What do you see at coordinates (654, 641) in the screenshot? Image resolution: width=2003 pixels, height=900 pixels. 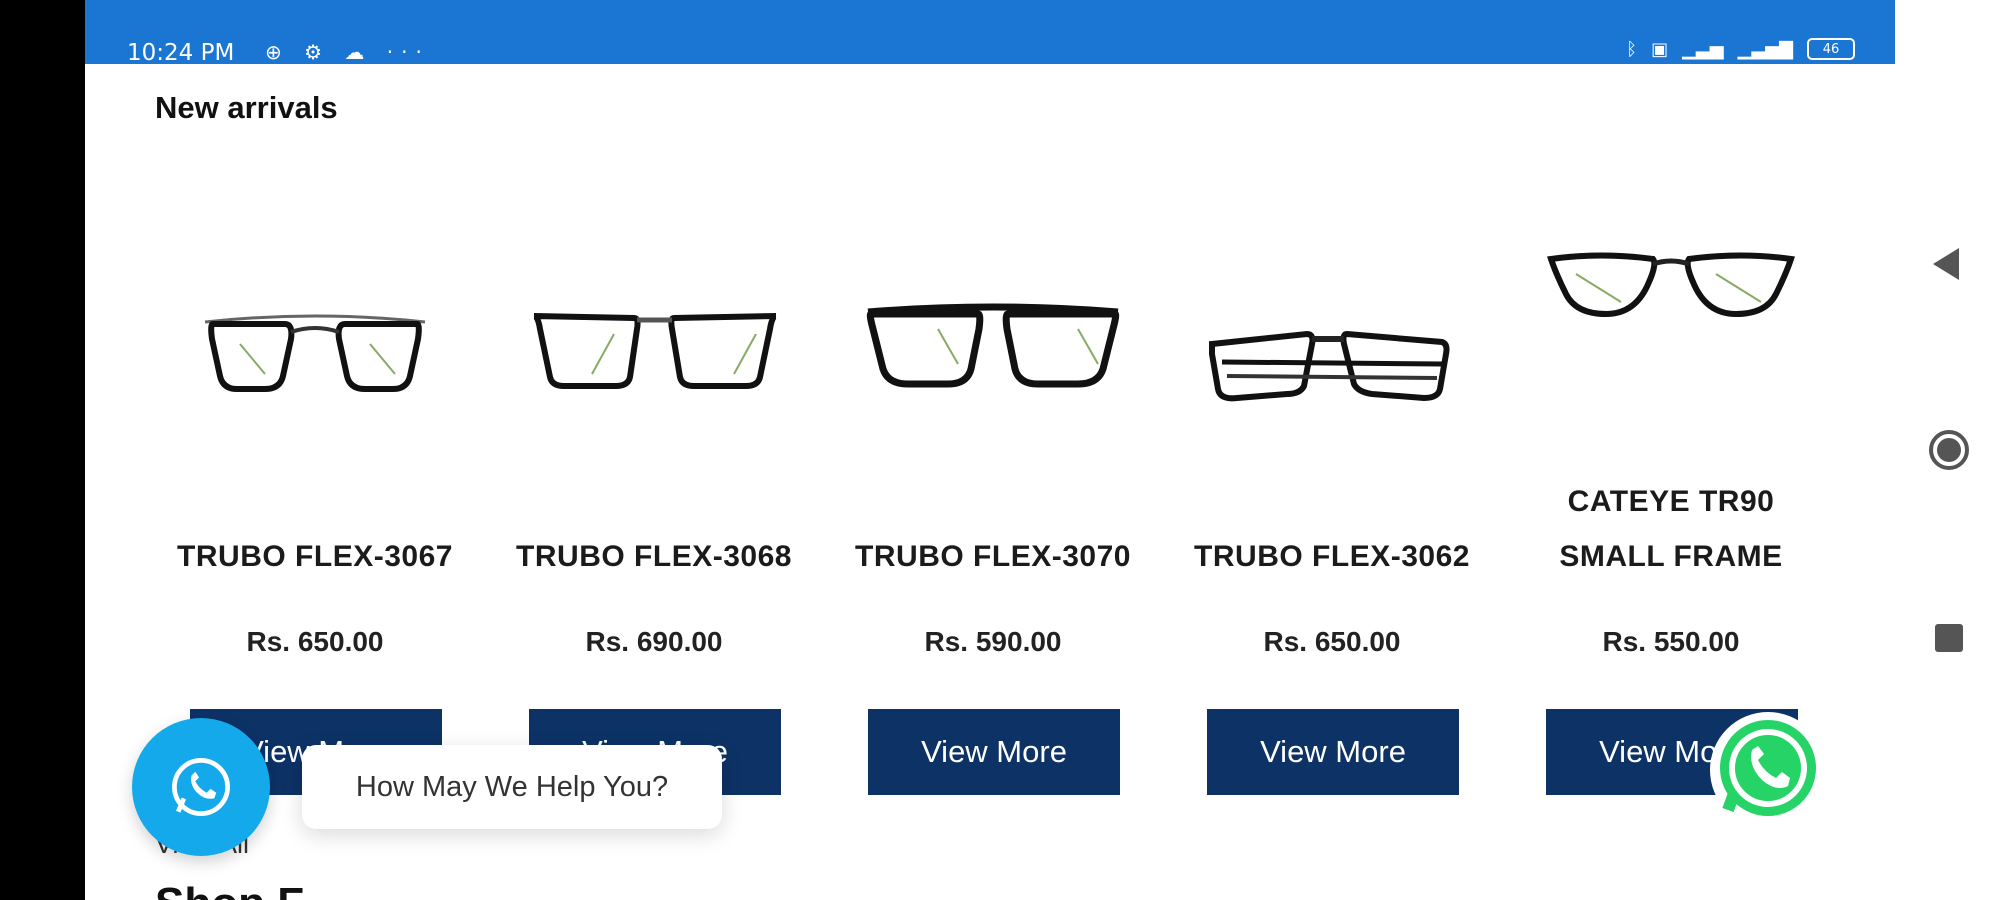 I see `product-price: Rs. 690.00` at bounding box center [654, 641].